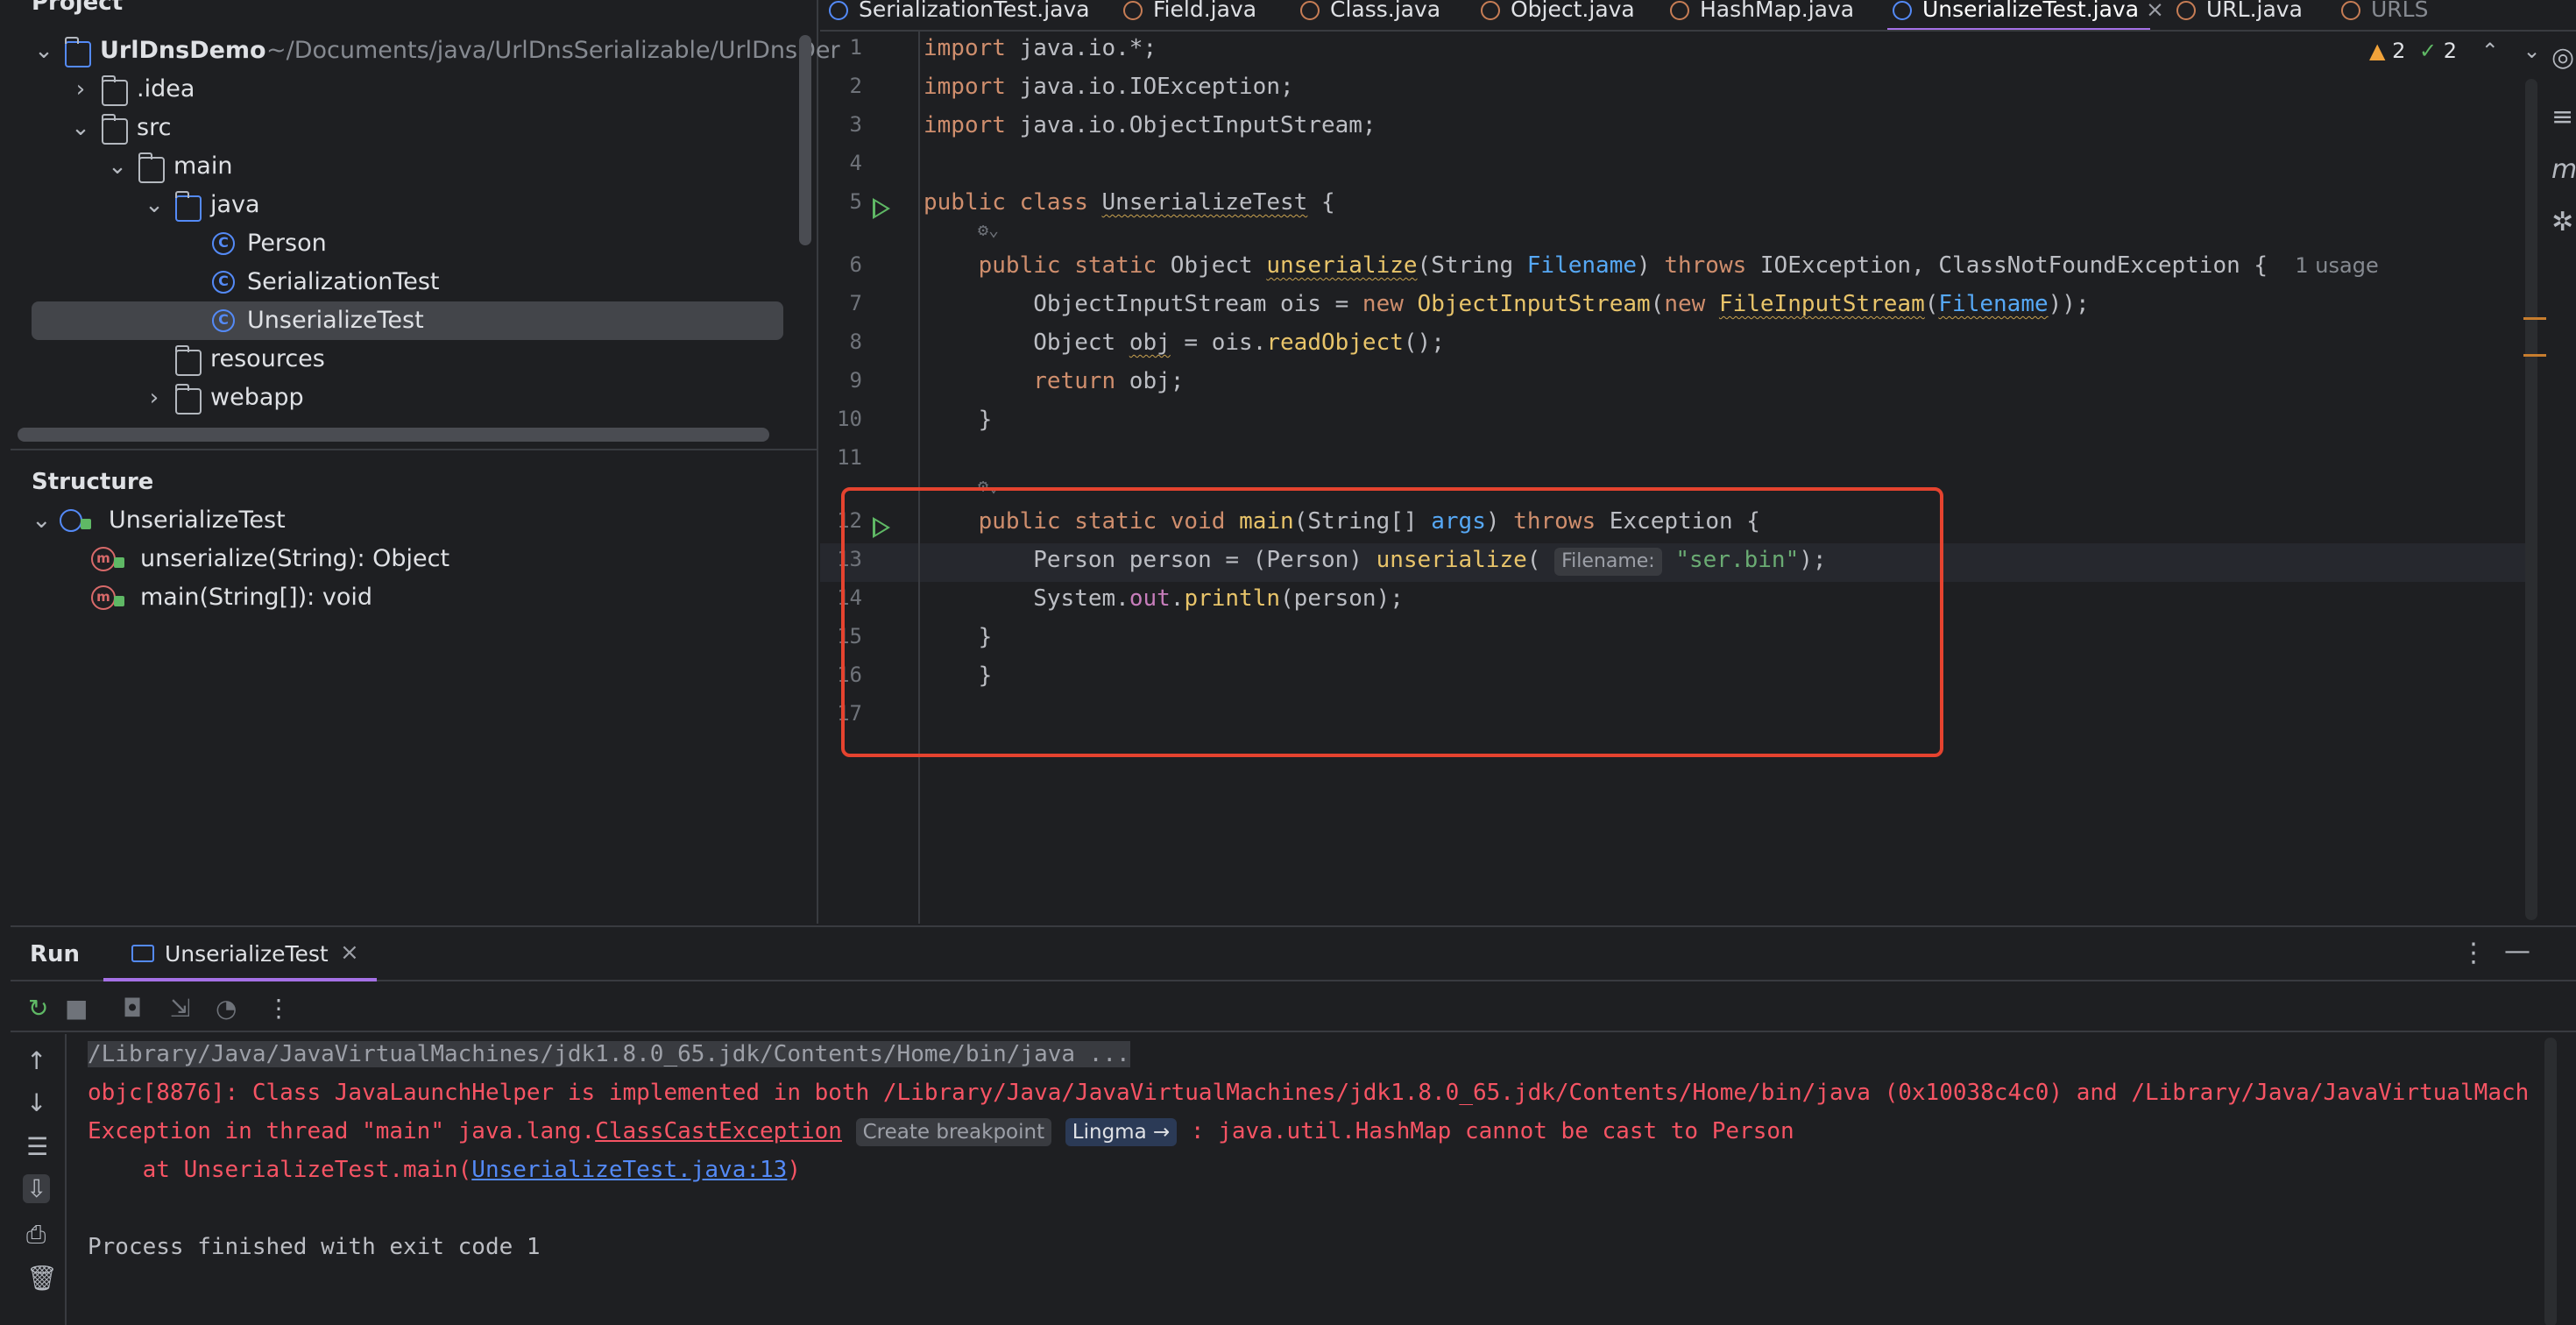 The image size is (2576, 1325). What do you see at coordinates (629, 1170) in the screenshot?
I see `source-link: UnserializeTest.java:13` at bounding box center [629, 1170].